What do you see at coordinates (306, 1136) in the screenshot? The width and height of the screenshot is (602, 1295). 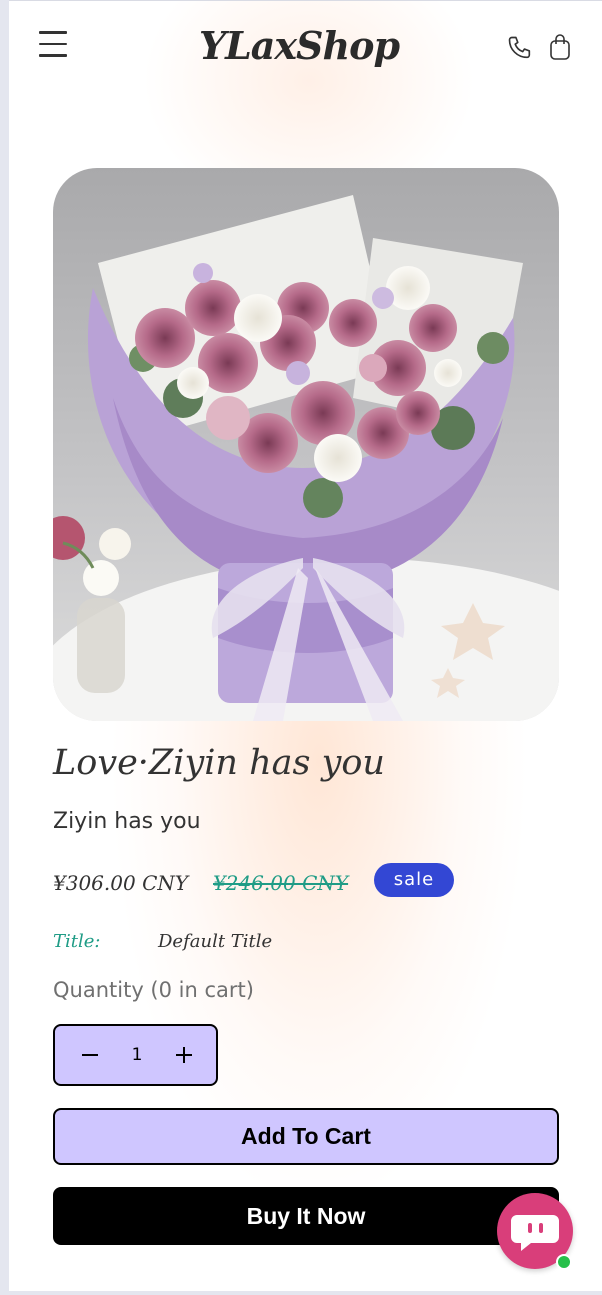 I see `add-to-cart-button: Add To Cart` at bounding box center [306, 1136].